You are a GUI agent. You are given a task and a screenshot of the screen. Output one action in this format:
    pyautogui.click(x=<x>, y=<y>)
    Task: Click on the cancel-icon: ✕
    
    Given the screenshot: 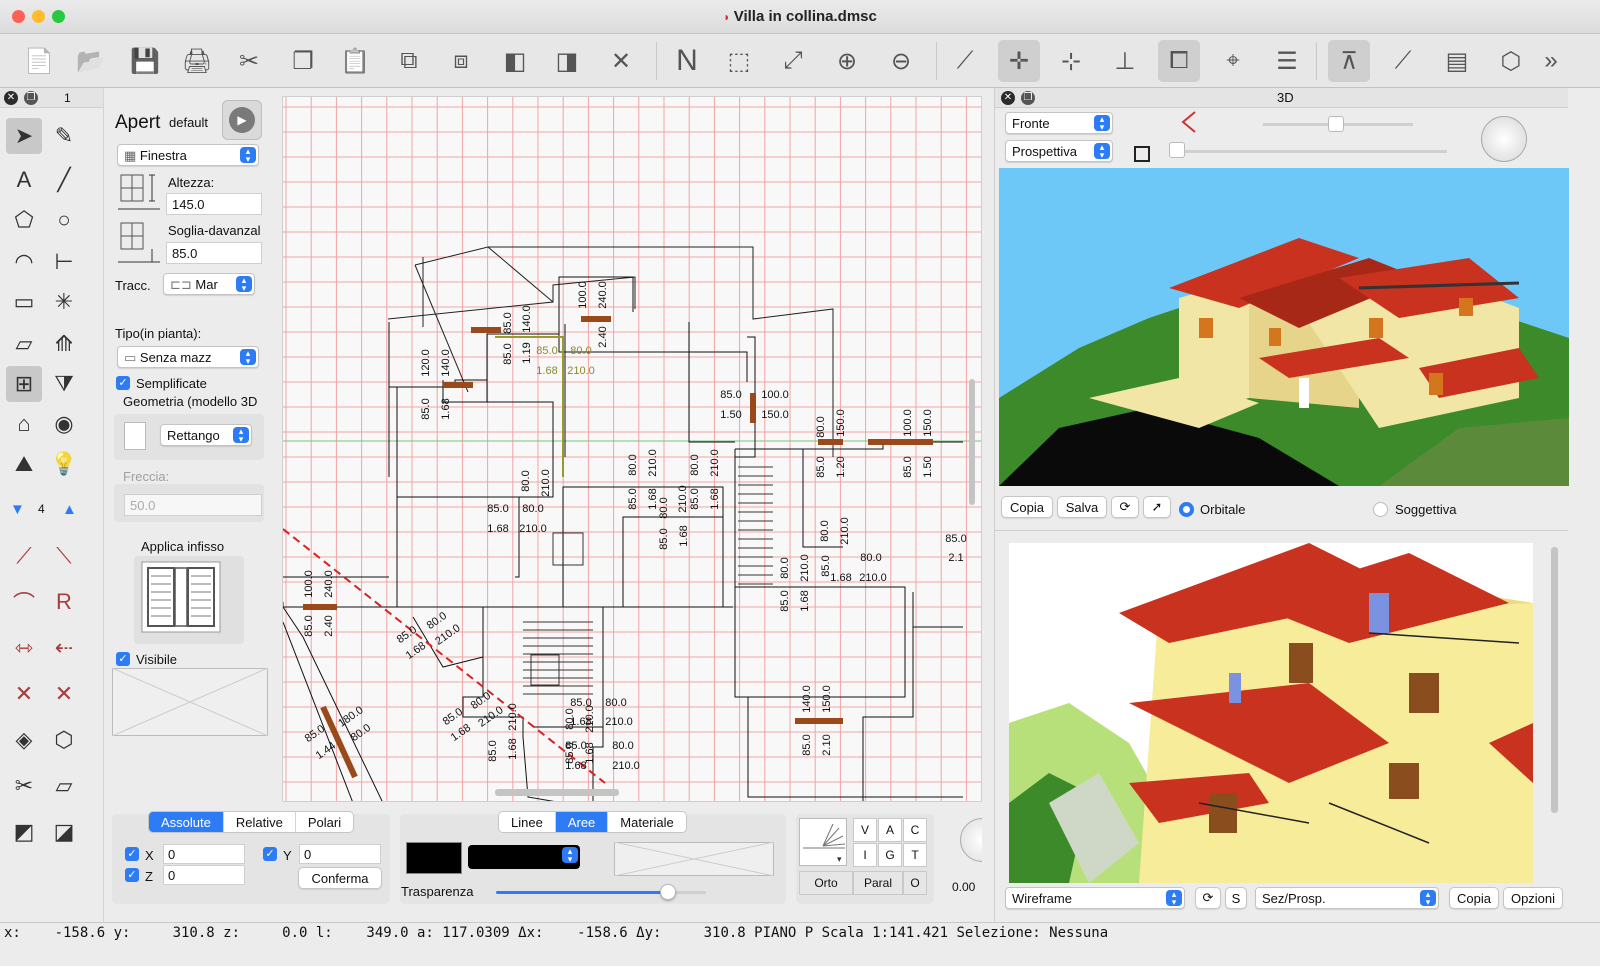 What is the action you would take?
    pyautogui.click(x=621, y=61)
    